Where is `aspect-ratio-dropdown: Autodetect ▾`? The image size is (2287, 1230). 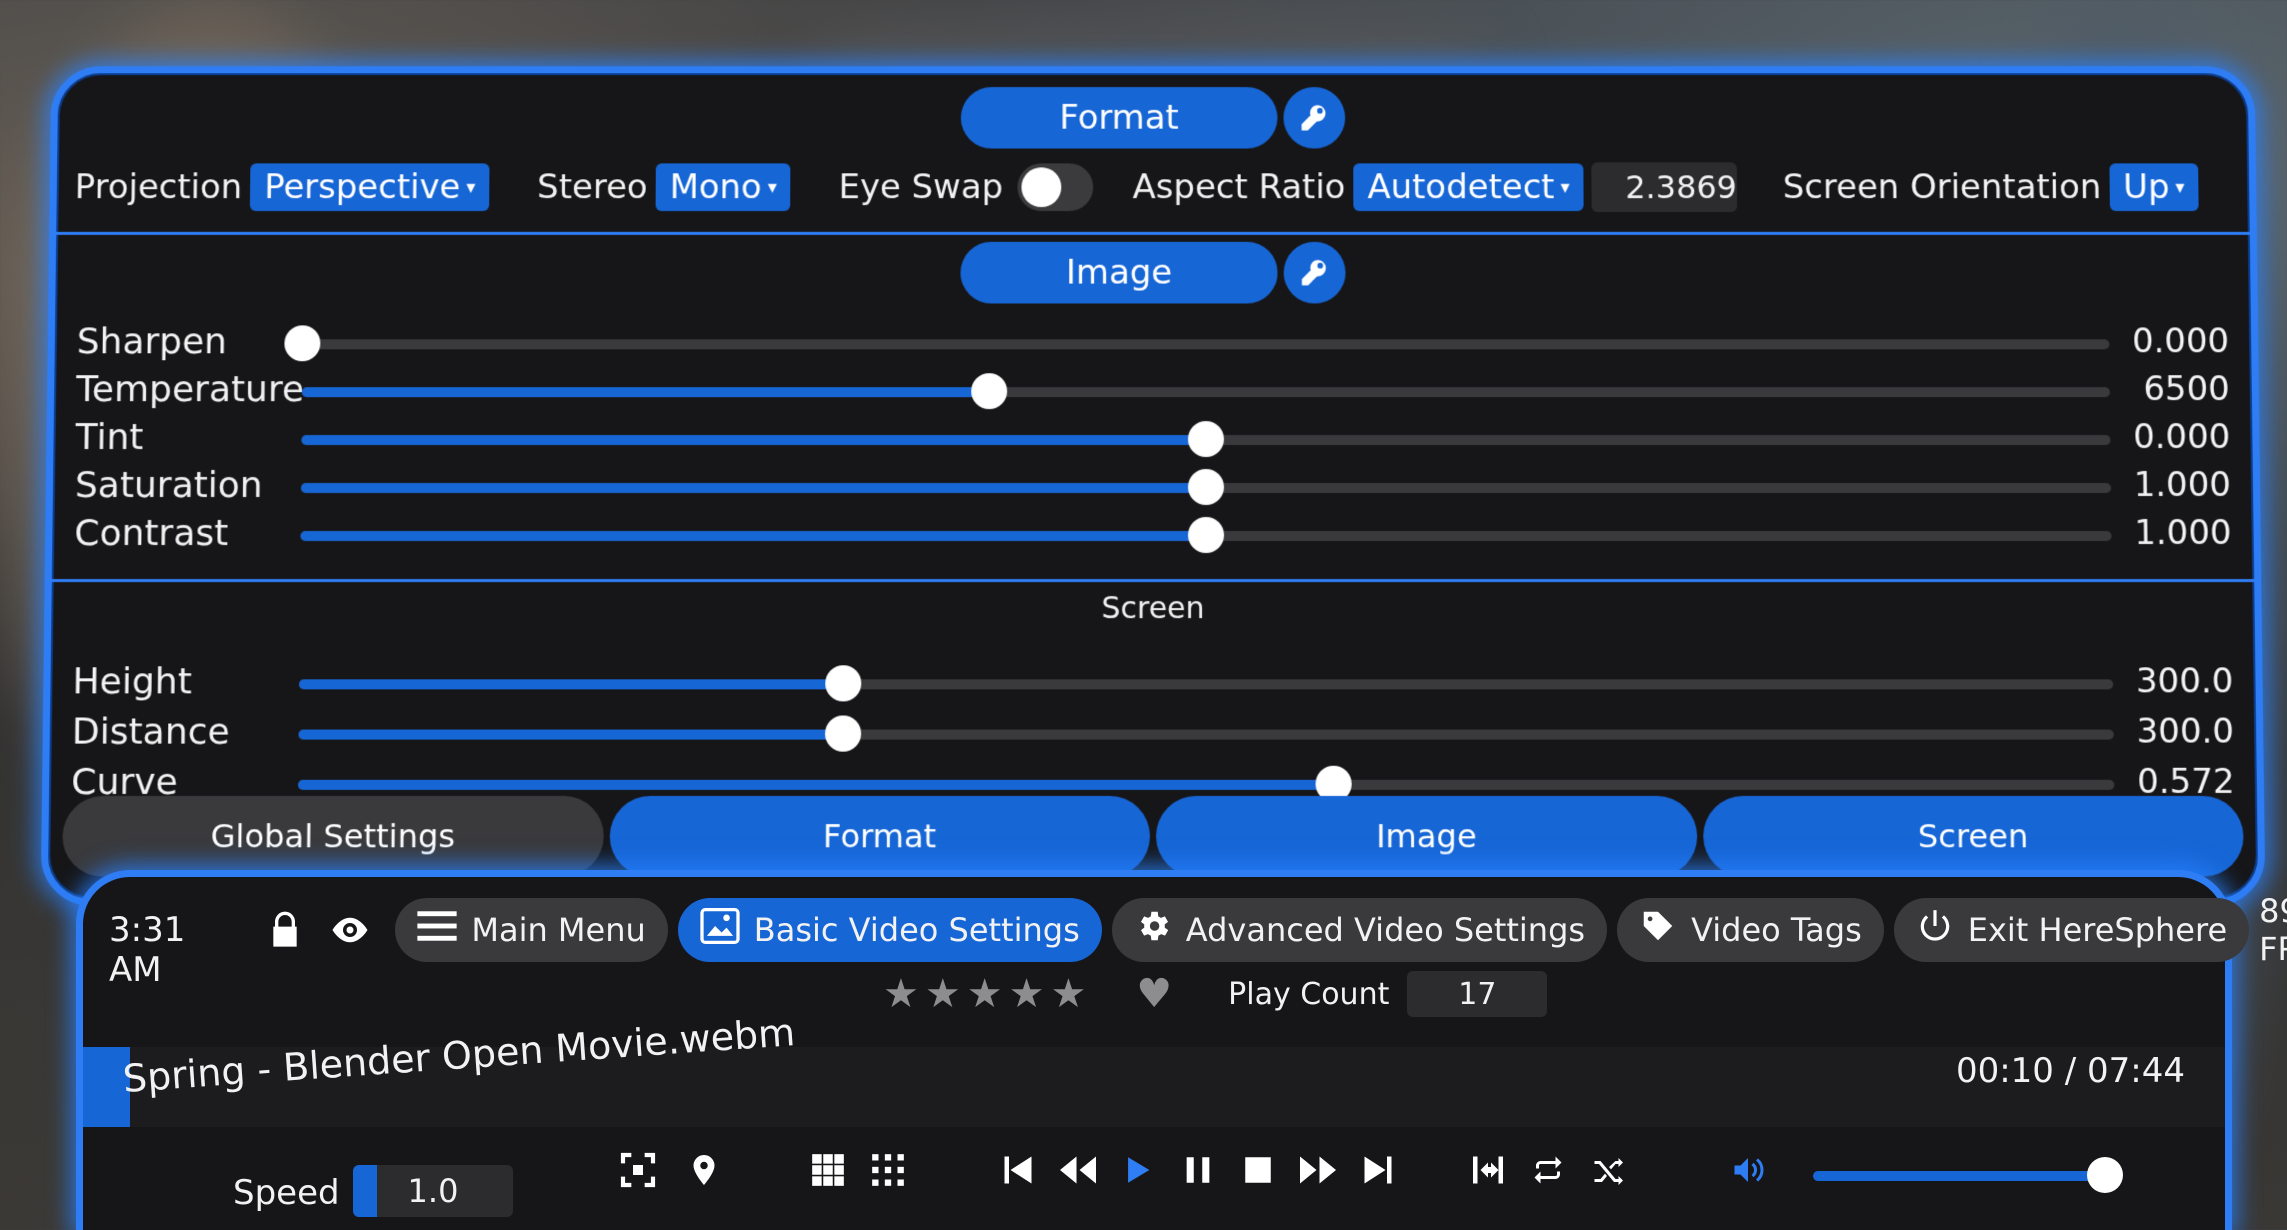
aspect-ratio-dropdown: Autodetect ▾ is located at coordinates (1468, 187).